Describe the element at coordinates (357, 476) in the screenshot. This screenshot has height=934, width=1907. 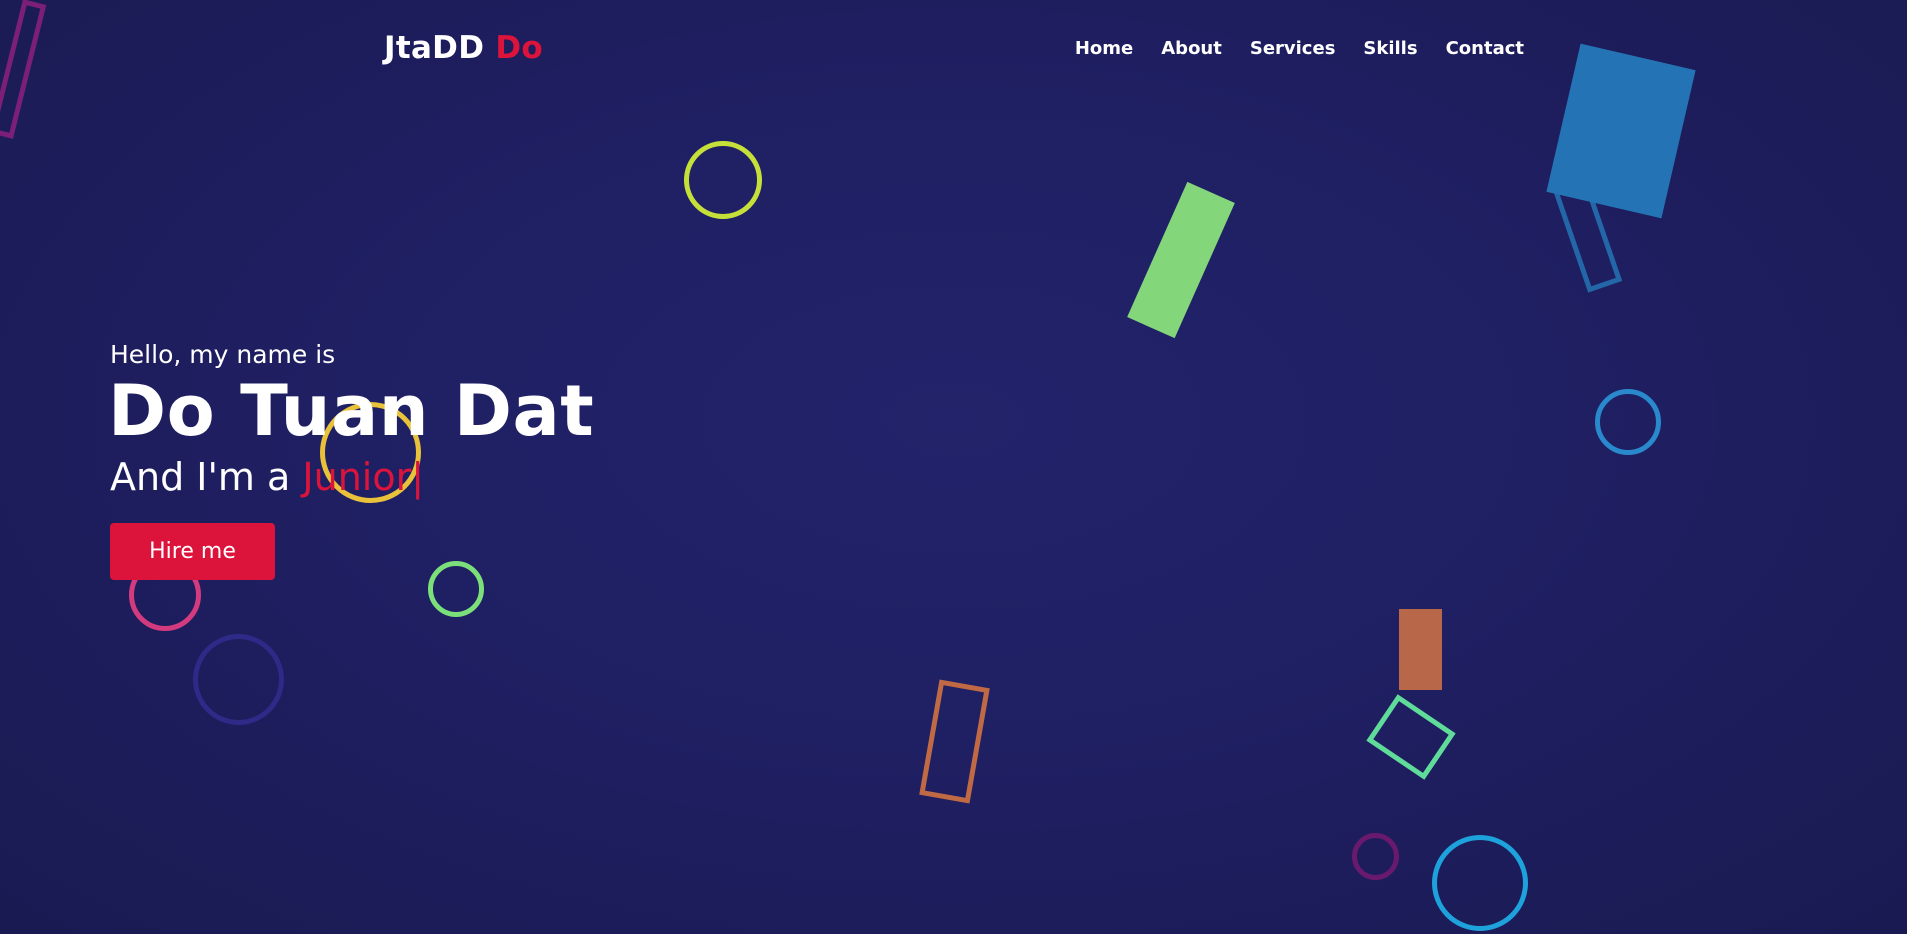
I see `hero-role-typed: Junior` at that location.